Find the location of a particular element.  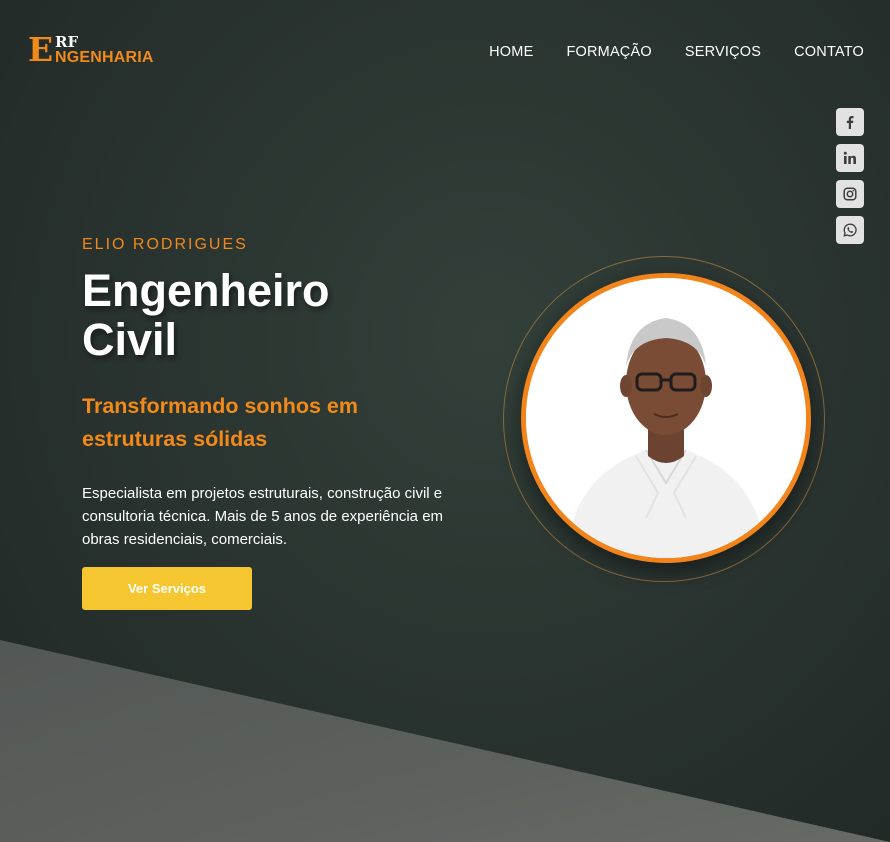

facebook-button is located at coordinates (850, 122).